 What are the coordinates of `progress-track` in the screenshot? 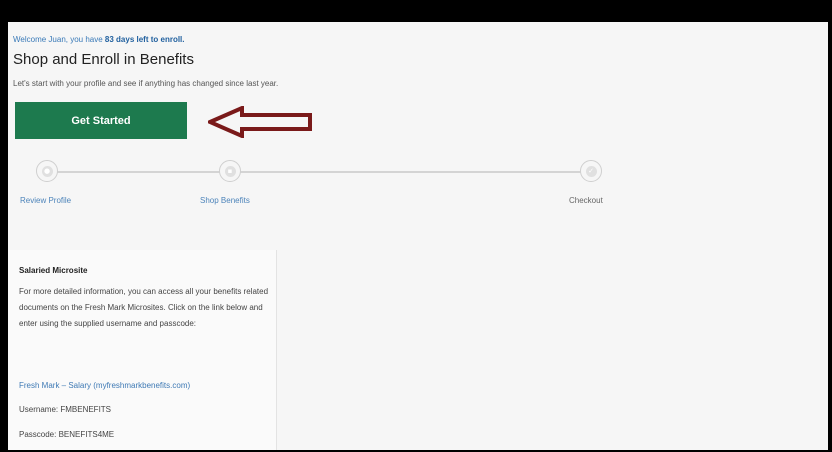 It's located at (315, 172).